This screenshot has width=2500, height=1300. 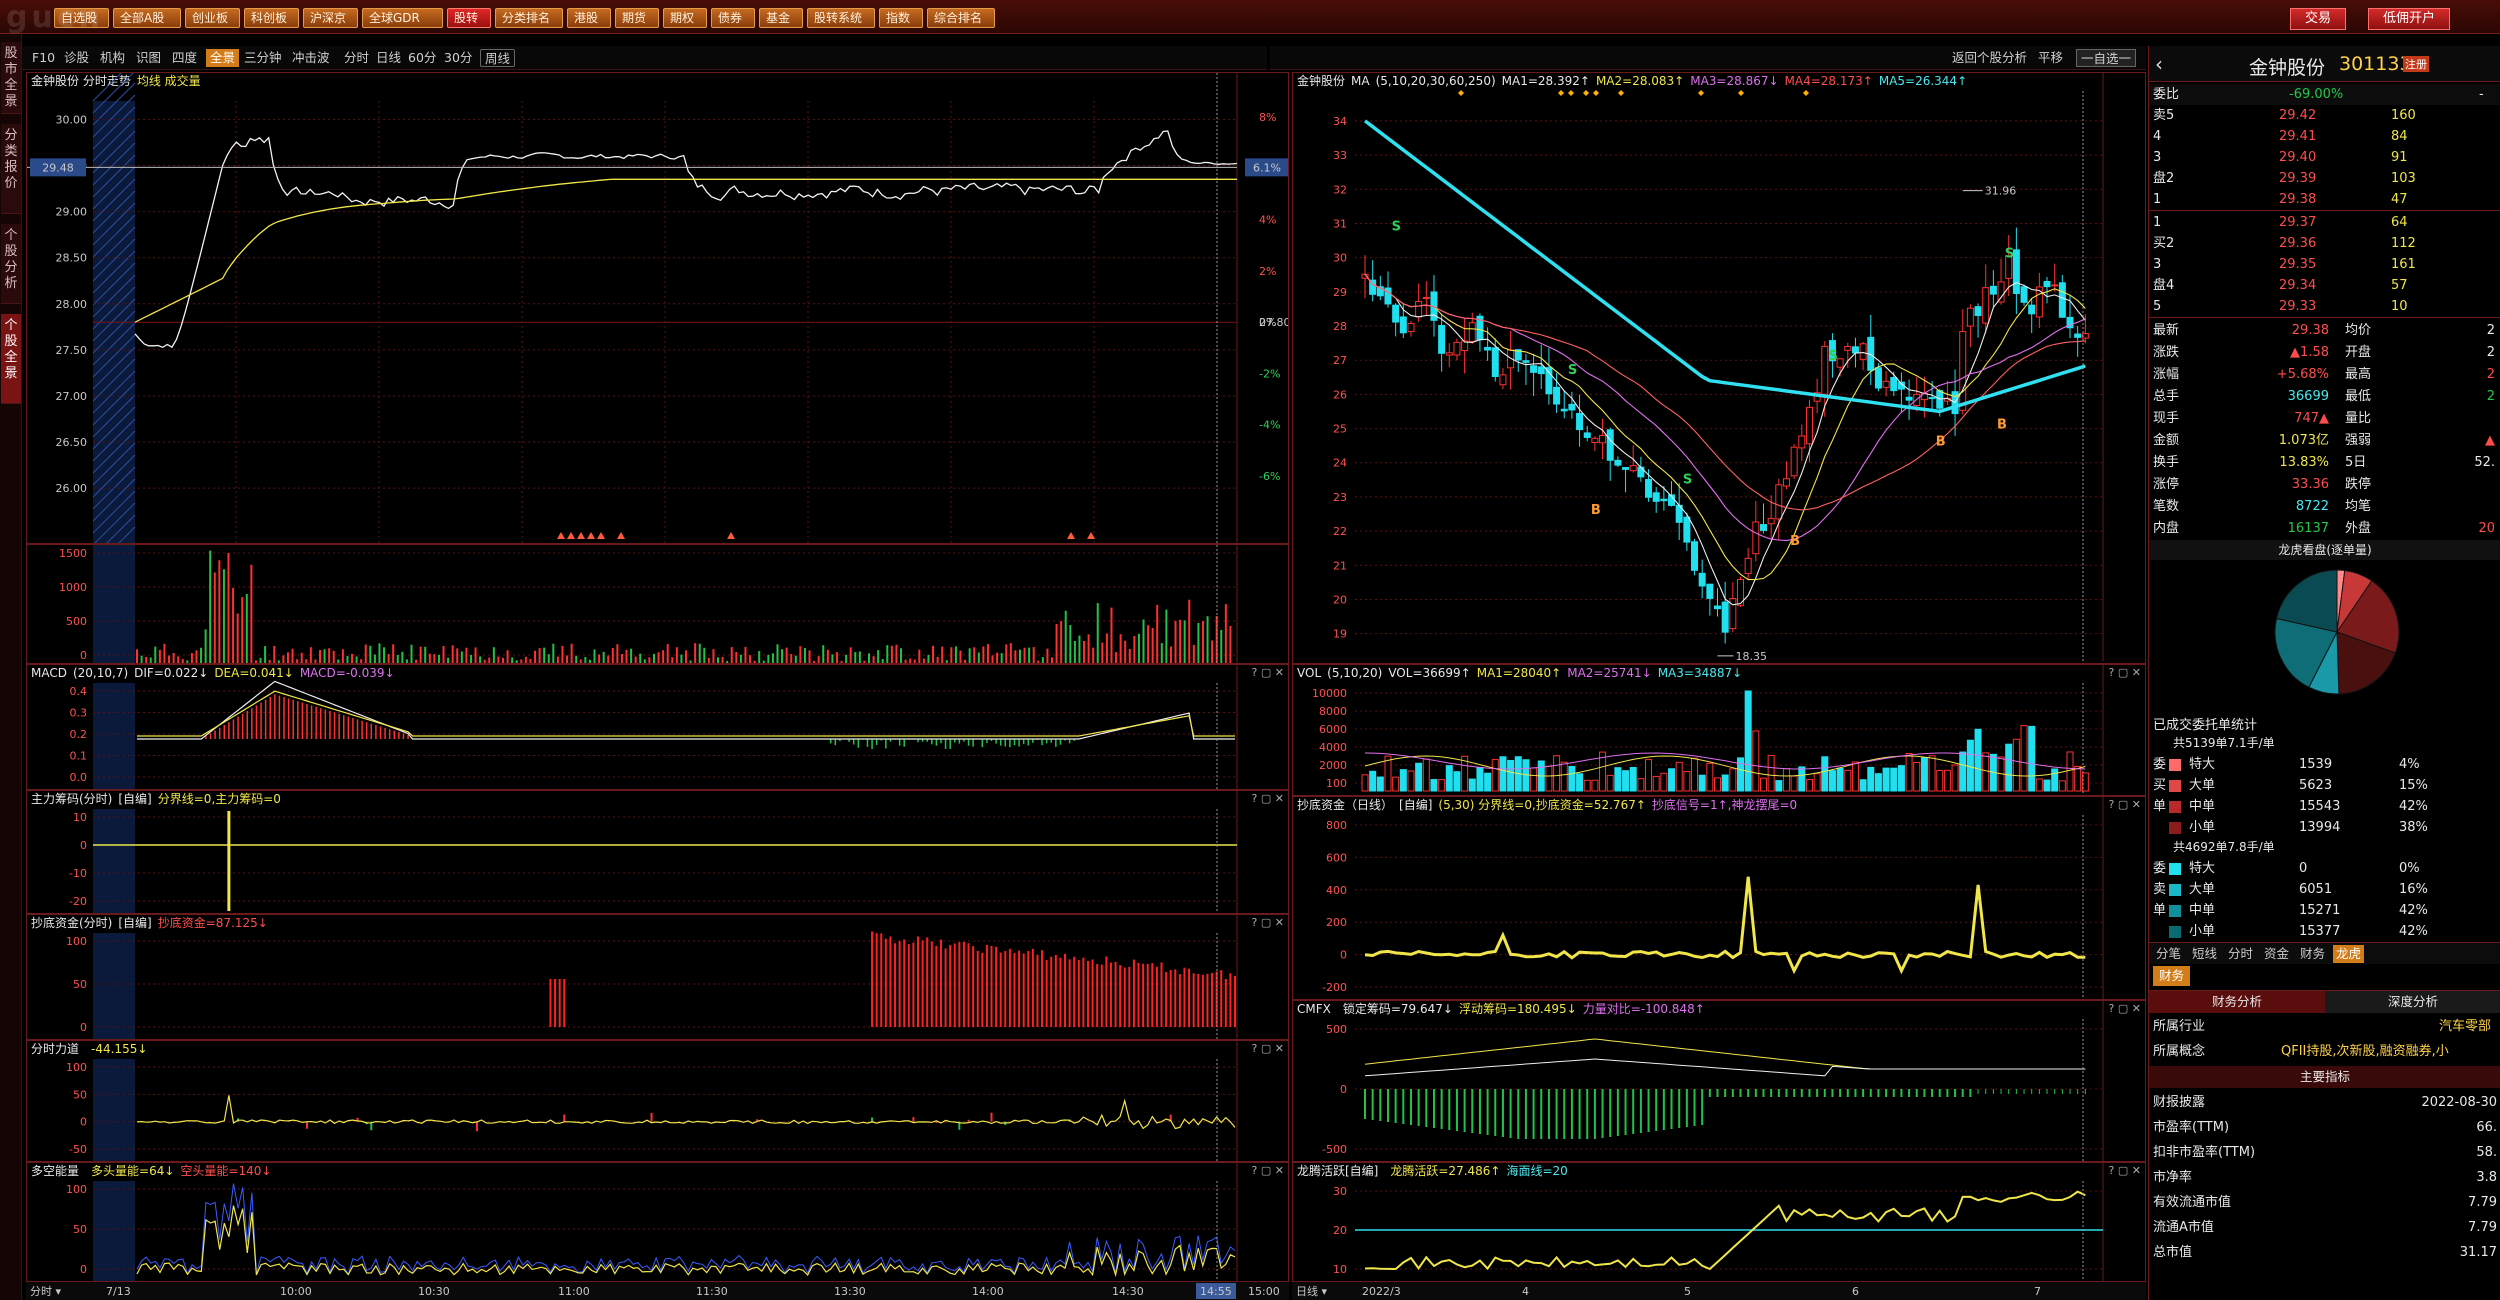 What do you see at coordinates (1340, 258) in the screenshot?
I see `kline-price-tick: 30` at bounding box center [1340, 258].